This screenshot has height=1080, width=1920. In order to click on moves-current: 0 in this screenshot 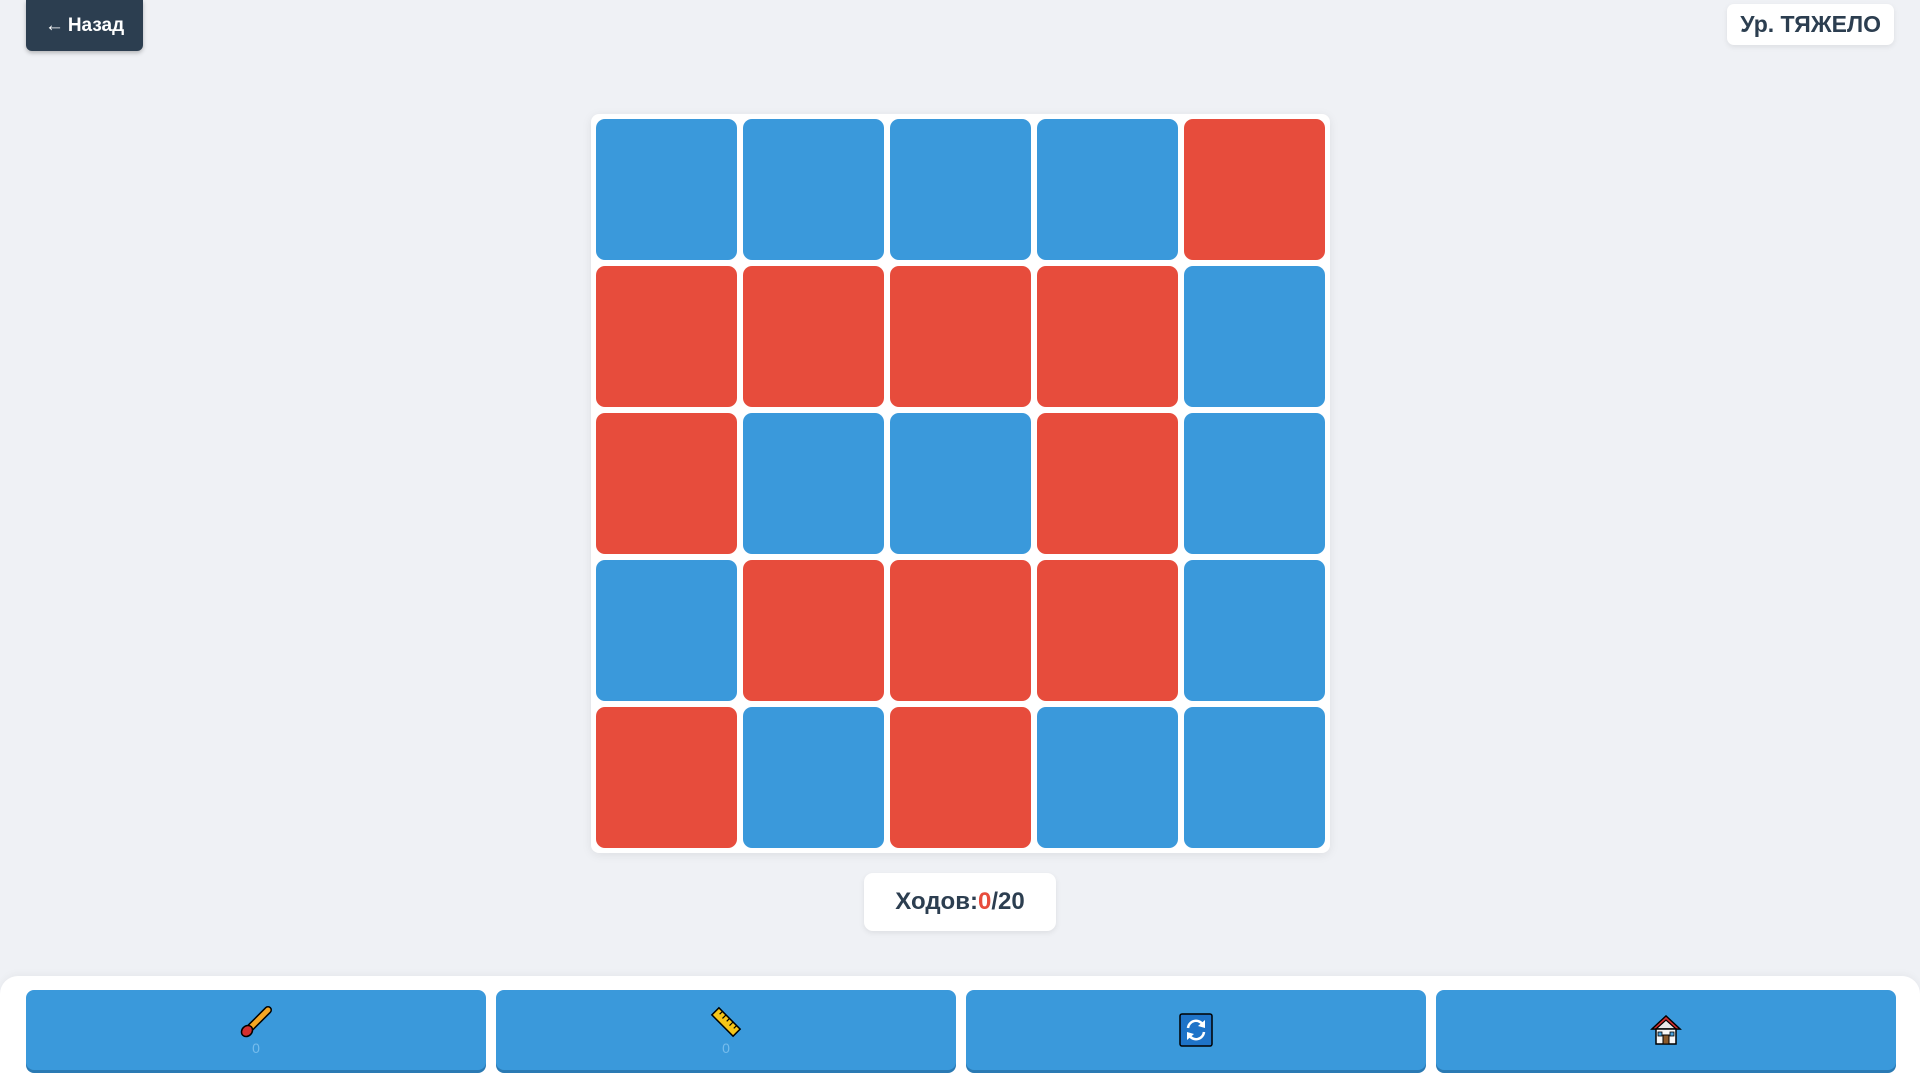, I will do `click(984, 901)`.